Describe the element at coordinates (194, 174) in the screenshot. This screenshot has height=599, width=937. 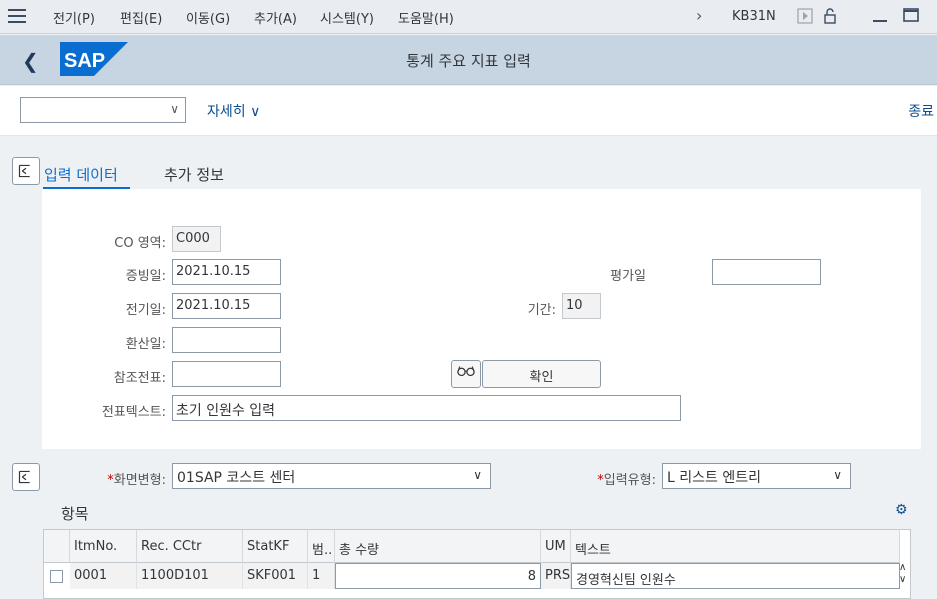
I see `tab-additional-info: 추가 정보` at that location.